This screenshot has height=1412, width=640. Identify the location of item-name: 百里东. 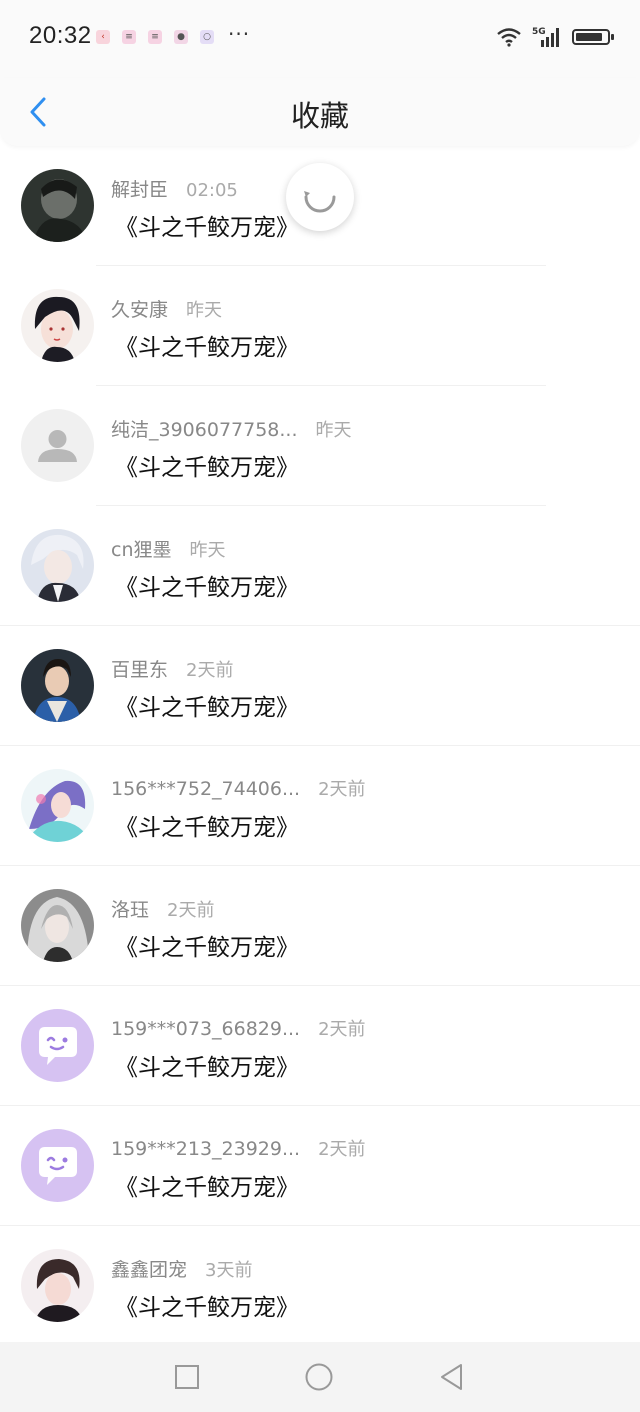
(140, 670).